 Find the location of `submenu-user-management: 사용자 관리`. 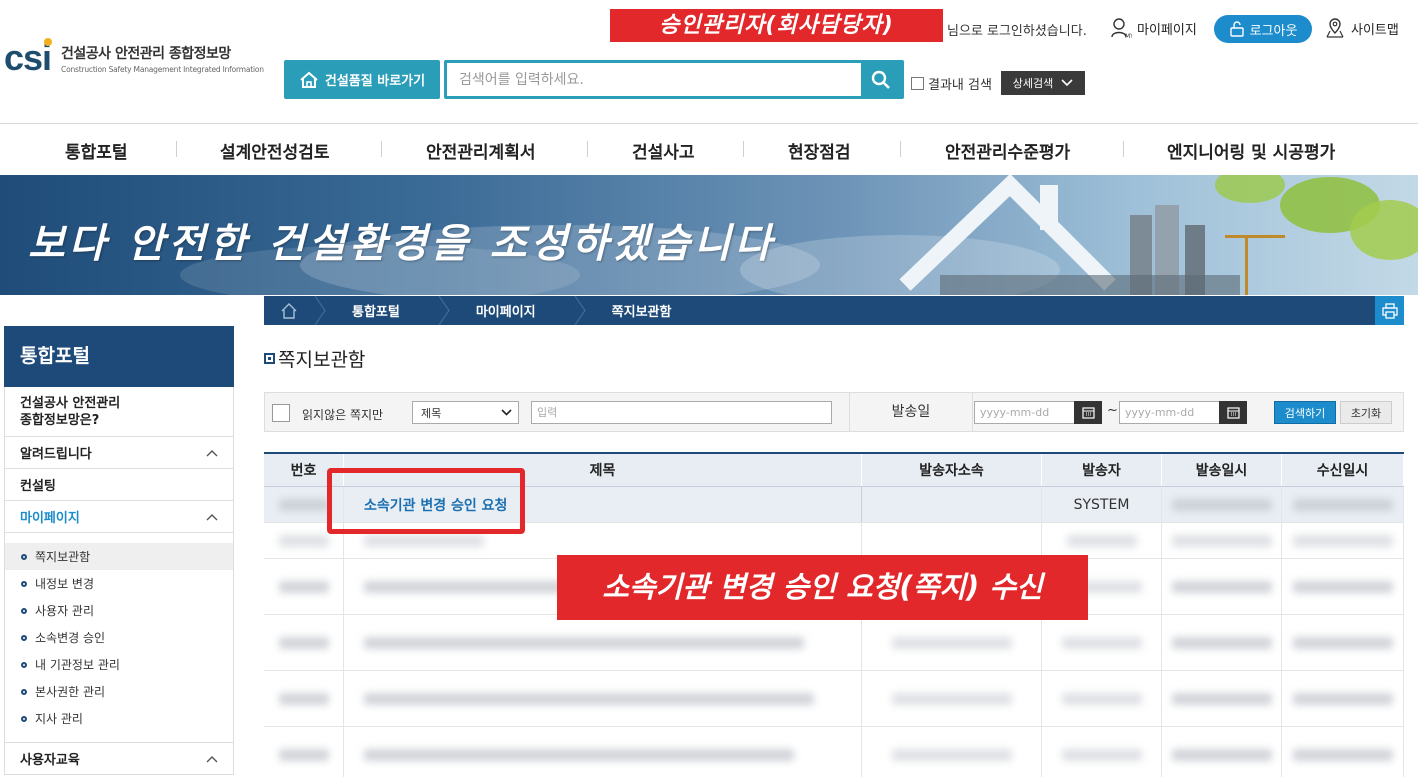

submenu-user-management: 사용자 관리 is located at coordinates (119, 610).